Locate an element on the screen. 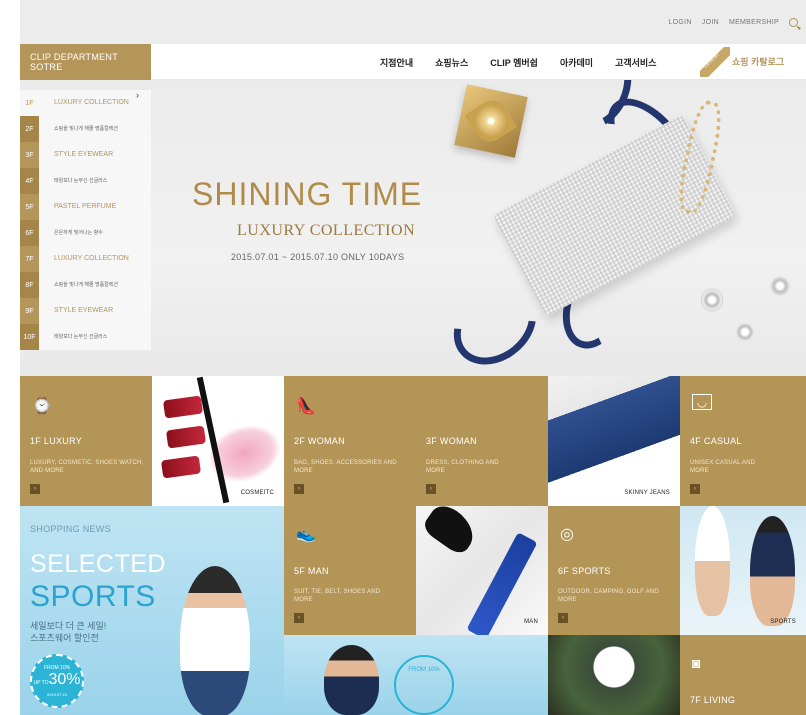 The height and width of the screenshot is (715, 806). floor-label: 쇼핑을 빛나게 해줄 명품컬렉션 is located at coordinates (86, 285).